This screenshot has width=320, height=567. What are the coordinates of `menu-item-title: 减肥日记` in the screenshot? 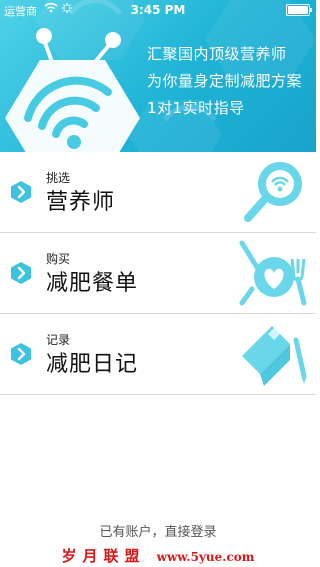 It's located at (92, 364).